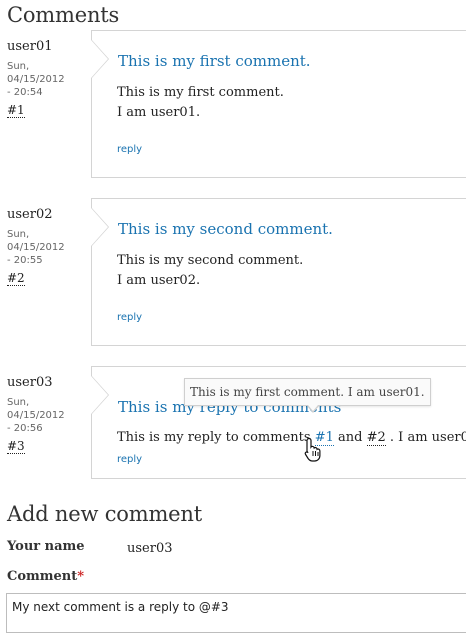  I want to click on comment-body-text: . I am user03., so click(427, 437).